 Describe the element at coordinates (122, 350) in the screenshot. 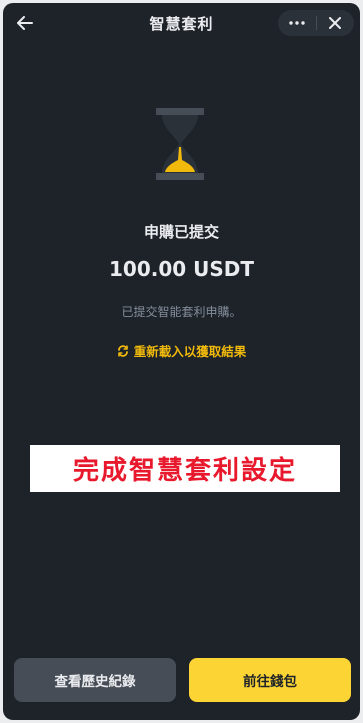

I see `refresh-icon` at that location.